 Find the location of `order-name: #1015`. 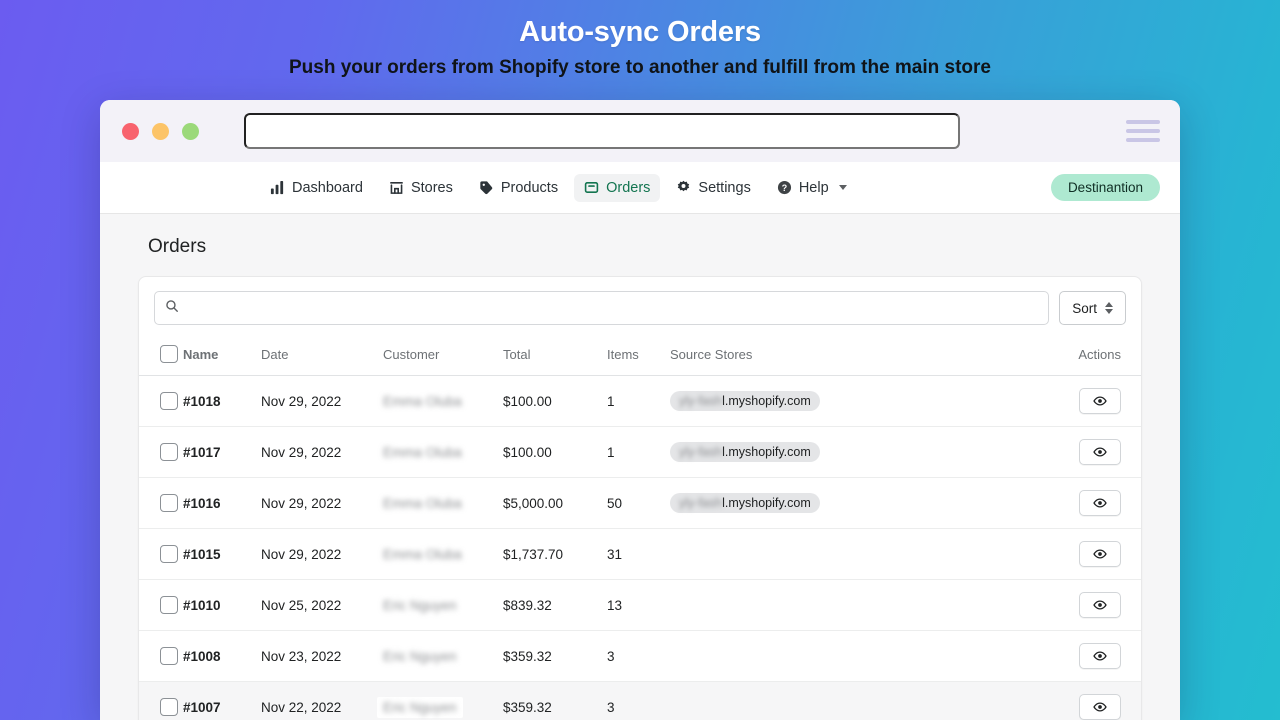

order-name: #1015 is located at coordinates (222, 554).